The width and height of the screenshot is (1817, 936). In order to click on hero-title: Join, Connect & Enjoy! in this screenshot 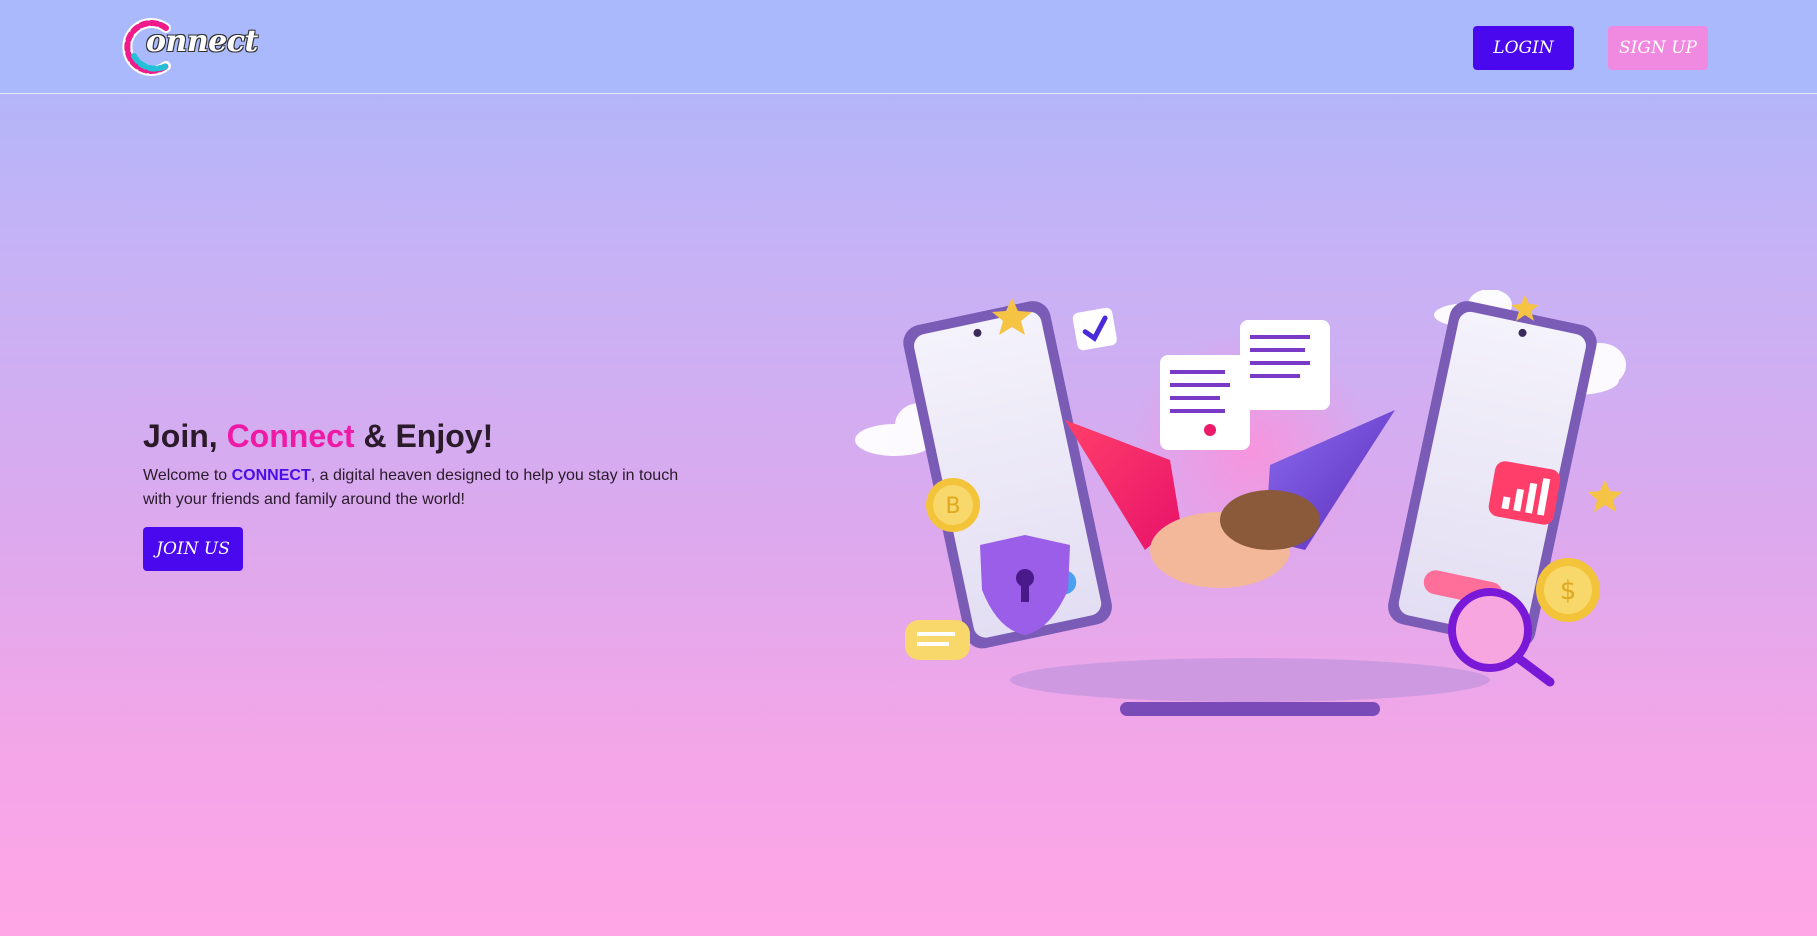, I will do `click(443, 436)`.